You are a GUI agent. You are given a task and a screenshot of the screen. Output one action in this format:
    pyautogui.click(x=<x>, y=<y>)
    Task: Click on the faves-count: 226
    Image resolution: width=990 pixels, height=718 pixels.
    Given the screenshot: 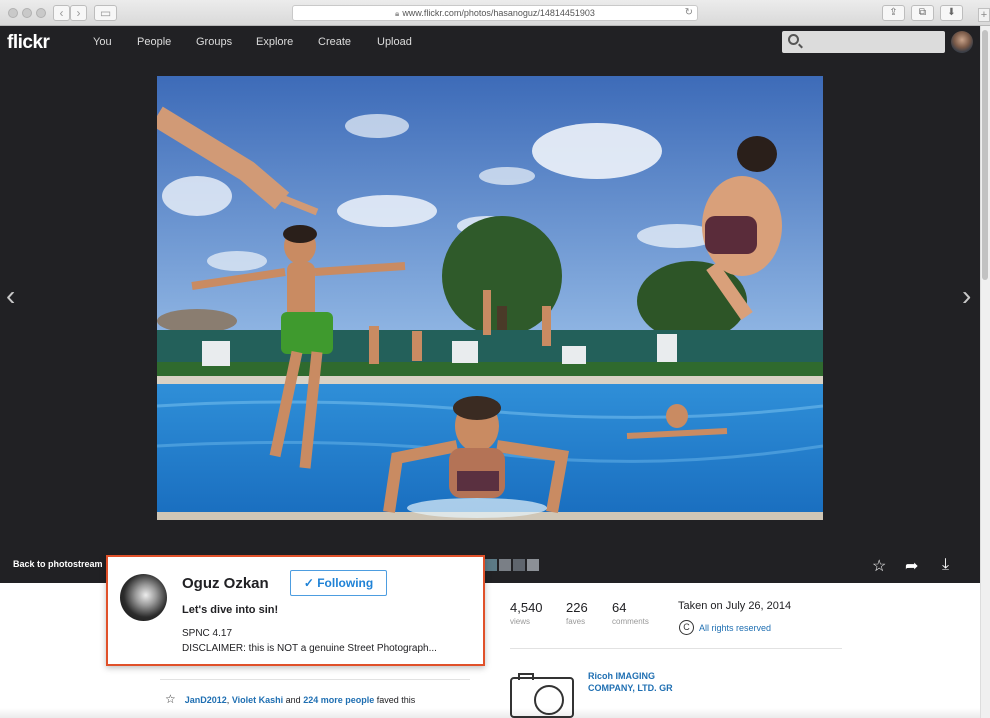 What is the action you would take?
    pyautogui.click(x=577, y=607)
    